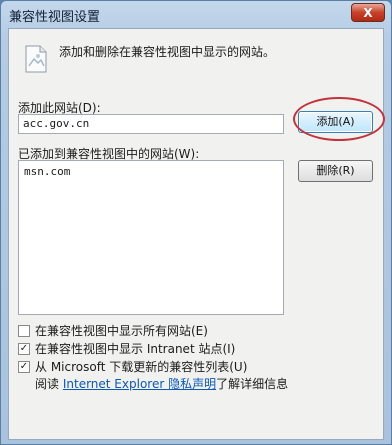 The height and width of the screenshot is (445, 392). I want to click on dialog-title: 兼容性视图设置, so click(55, 17).